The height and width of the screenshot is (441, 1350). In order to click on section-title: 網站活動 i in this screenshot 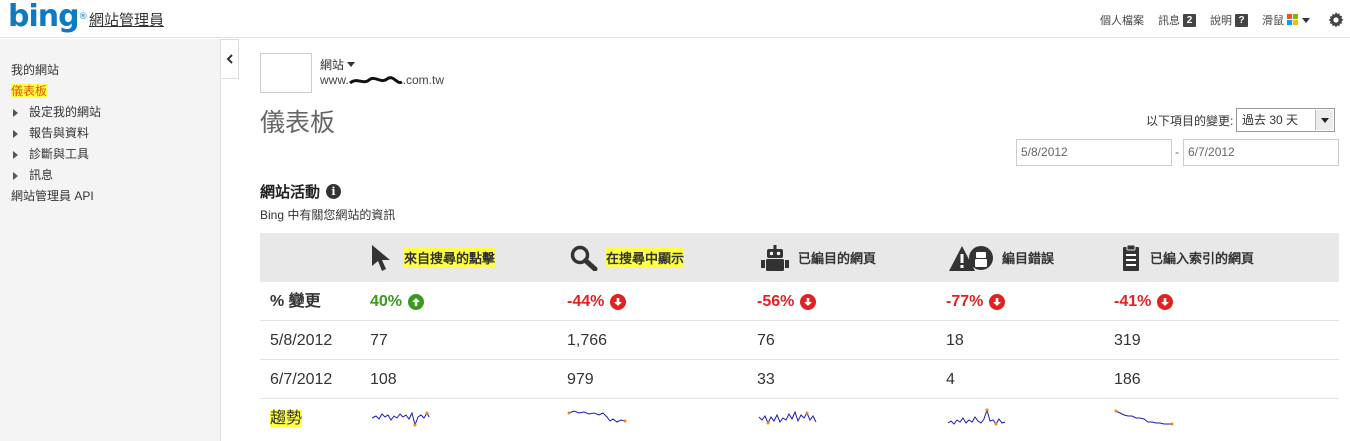, I will do `click(301, 191)`.